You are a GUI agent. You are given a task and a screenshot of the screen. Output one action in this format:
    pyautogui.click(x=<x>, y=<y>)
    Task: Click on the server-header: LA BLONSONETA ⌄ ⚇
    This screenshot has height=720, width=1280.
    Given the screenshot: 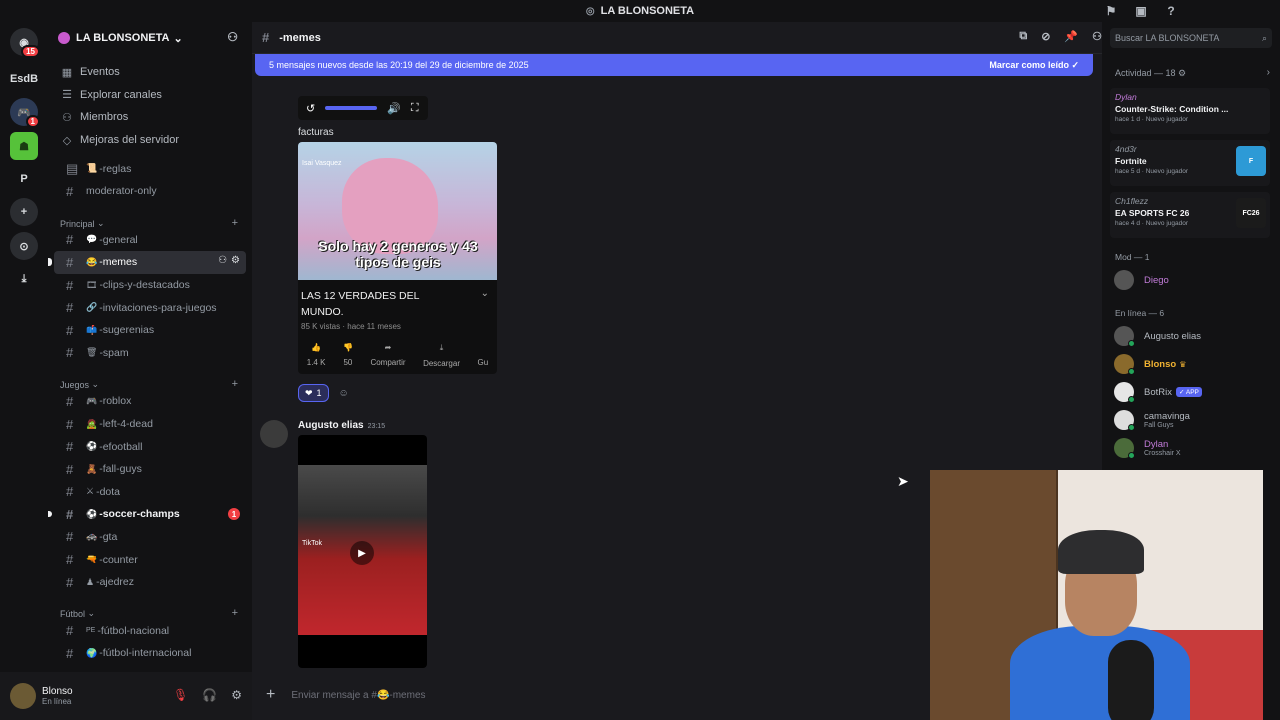 What is the action you would take?
    pyautogui.click(x=150, y=38)
    